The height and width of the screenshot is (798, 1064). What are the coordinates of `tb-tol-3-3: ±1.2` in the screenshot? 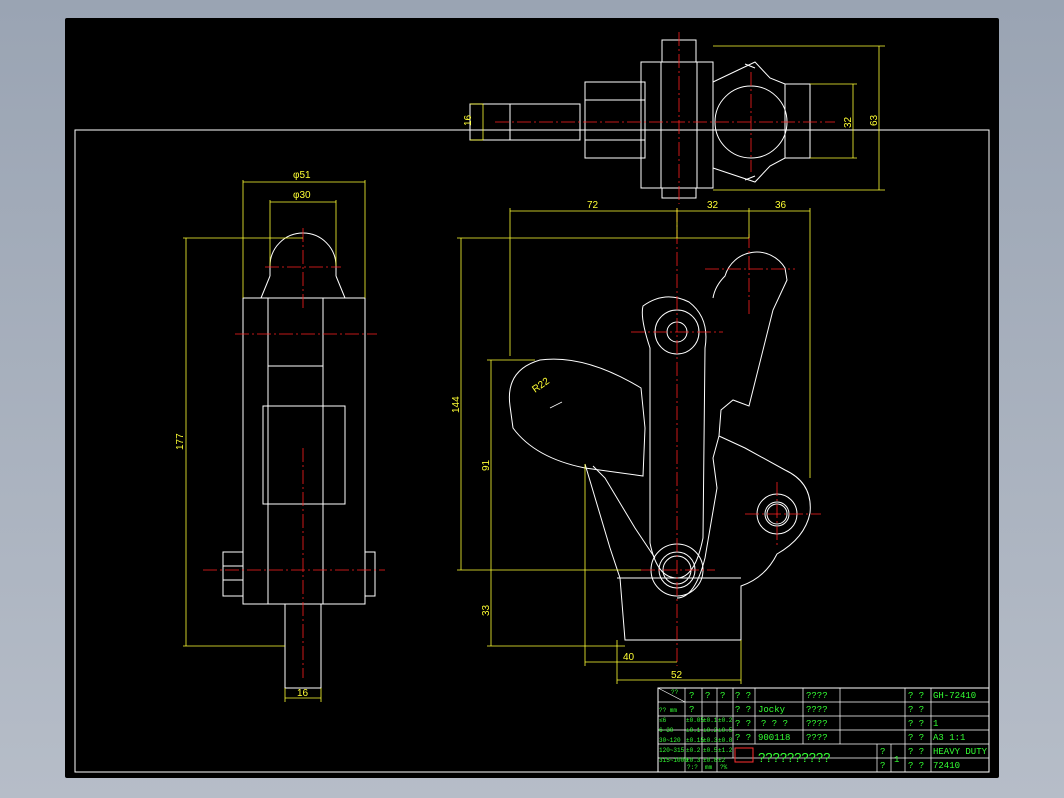 It's located at (725, 750).